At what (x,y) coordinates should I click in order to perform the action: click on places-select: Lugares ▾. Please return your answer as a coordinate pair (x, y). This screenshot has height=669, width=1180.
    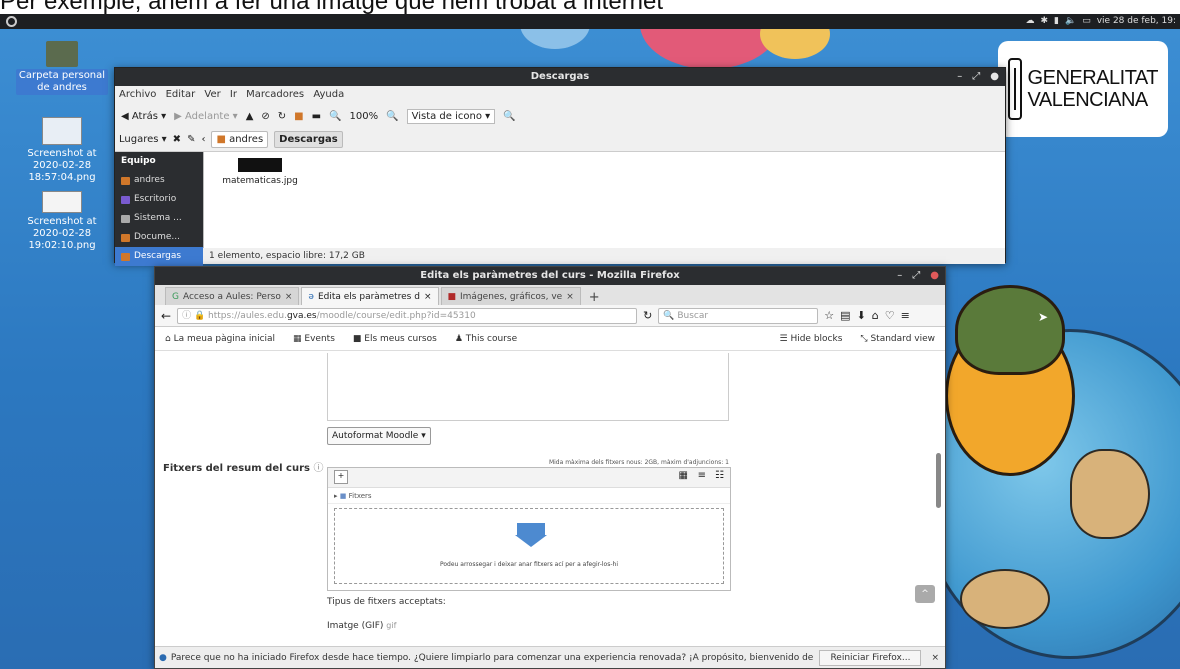
    Looking at the image, I should click on (143, 139).